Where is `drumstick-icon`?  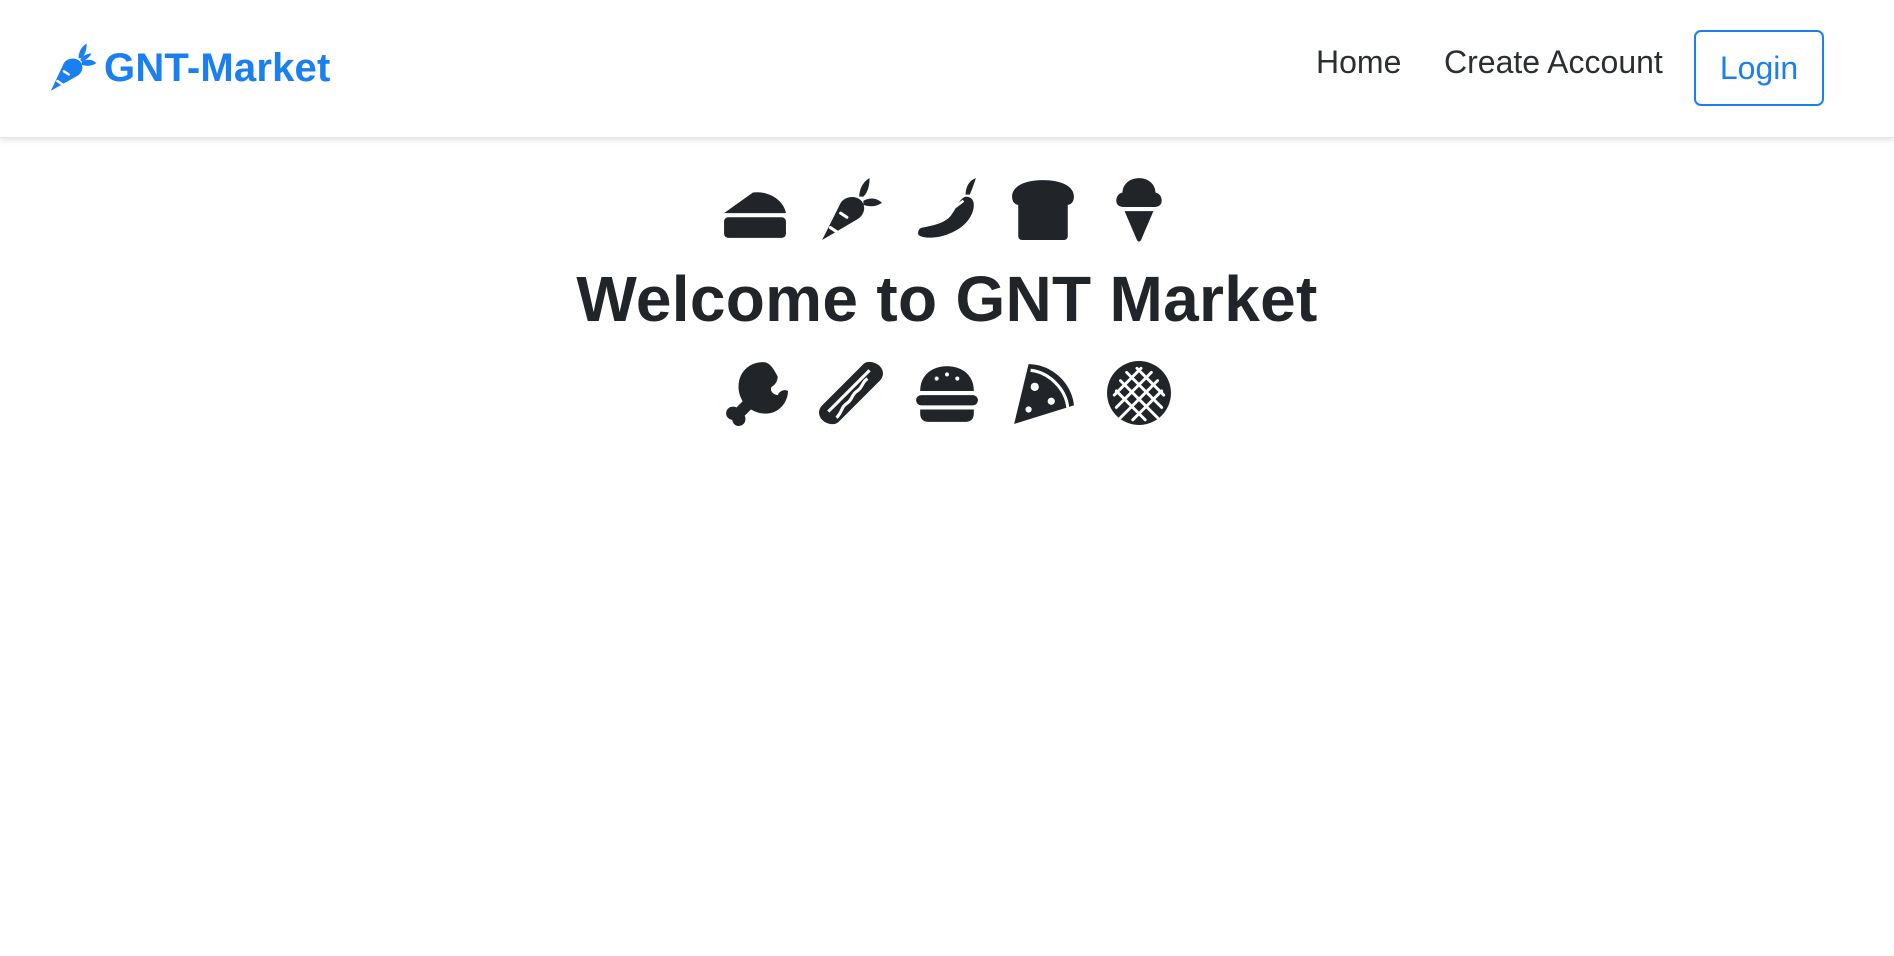
drumstick-icon is located at coordinates (755, 393).